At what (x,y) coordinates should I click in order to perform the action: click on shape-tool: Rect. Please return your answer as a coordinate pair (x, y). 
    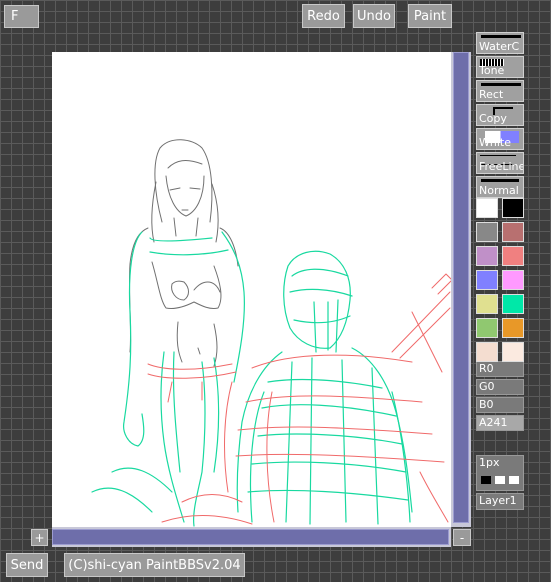
    Looking at the image, I should click on (500, 91).